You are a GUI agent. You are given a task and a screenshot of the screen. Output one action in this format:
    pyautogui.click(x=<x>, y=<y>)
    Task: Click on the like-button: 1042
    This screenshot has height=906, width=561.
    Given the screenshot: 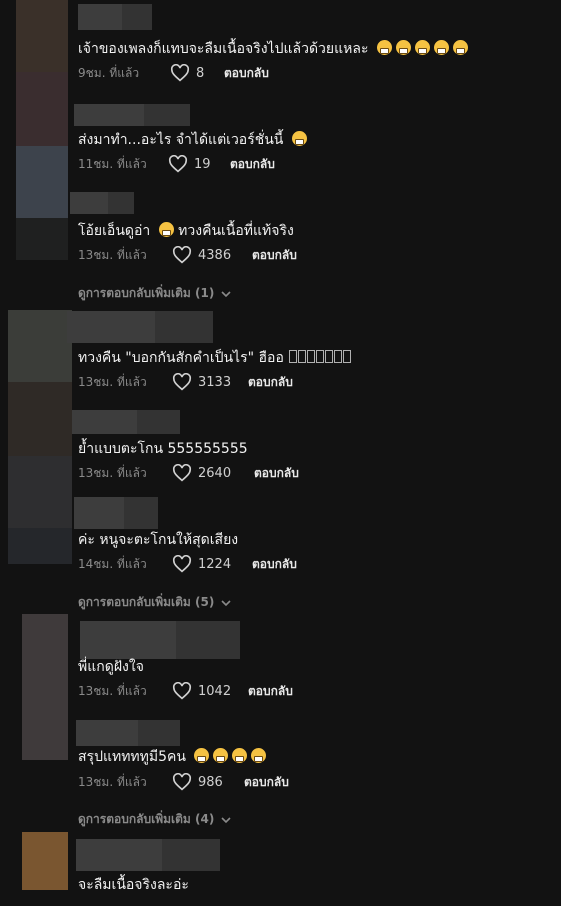 What is the action you would take?
    pyautogui.click(x=210, y=691)
    